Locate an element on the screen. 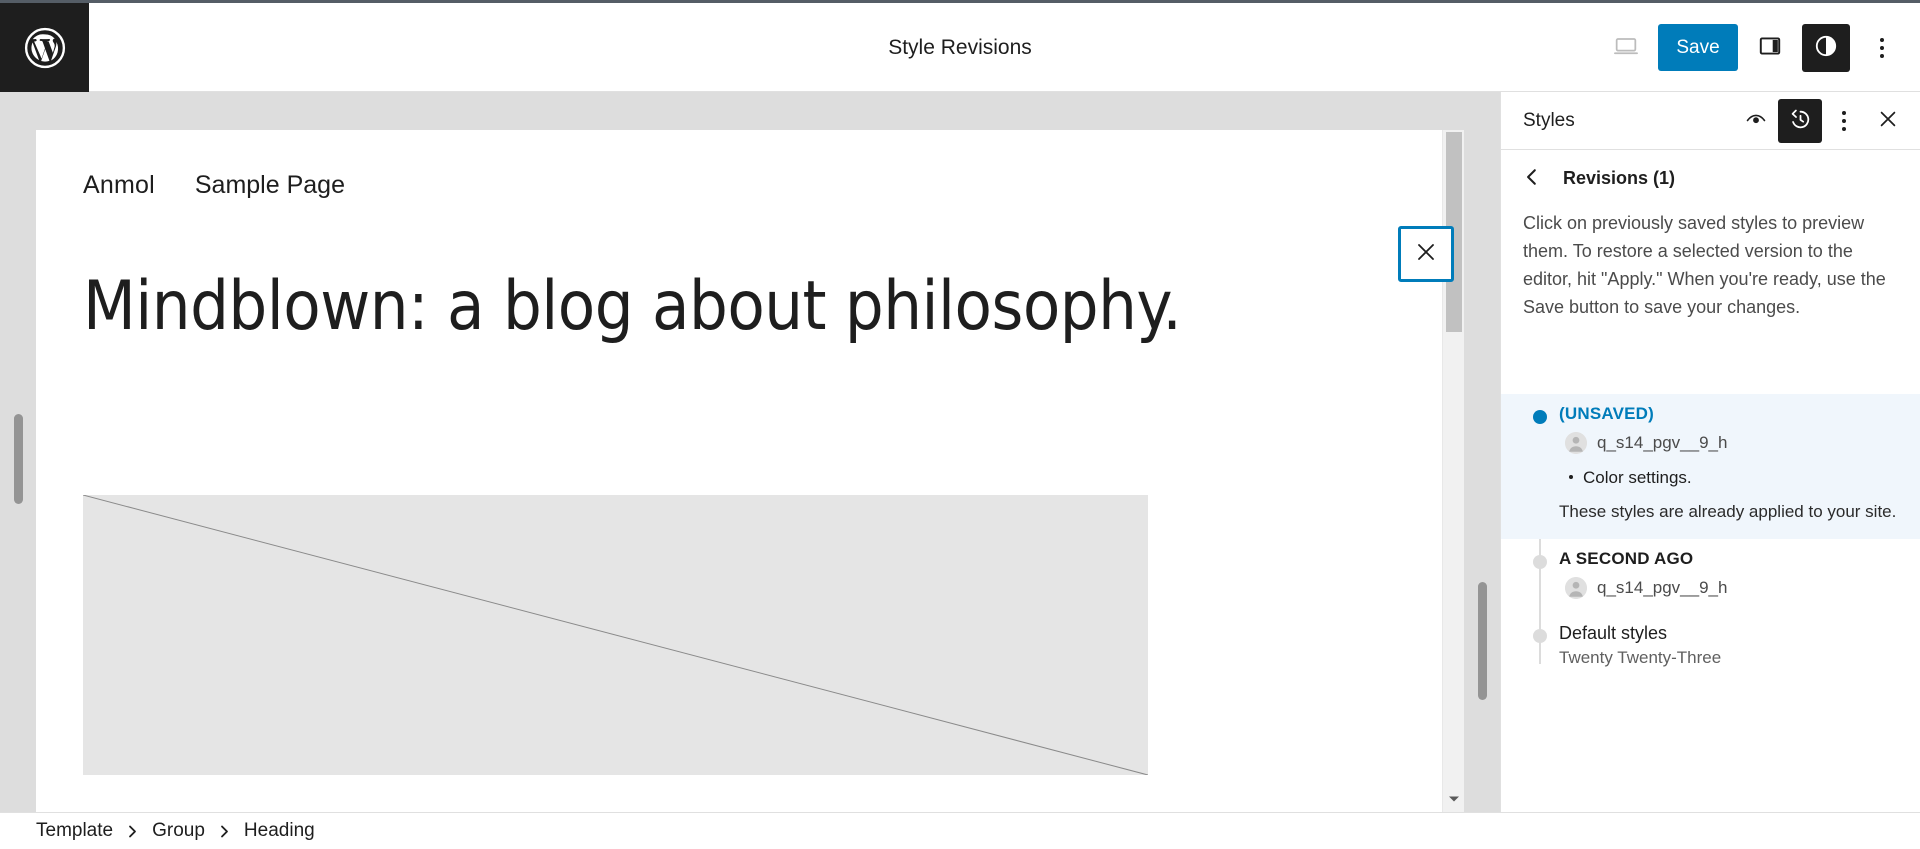 The width and height of the screenshot is (1920, 849). sidebar-header: Styles is located at coordinates (1710, 121).